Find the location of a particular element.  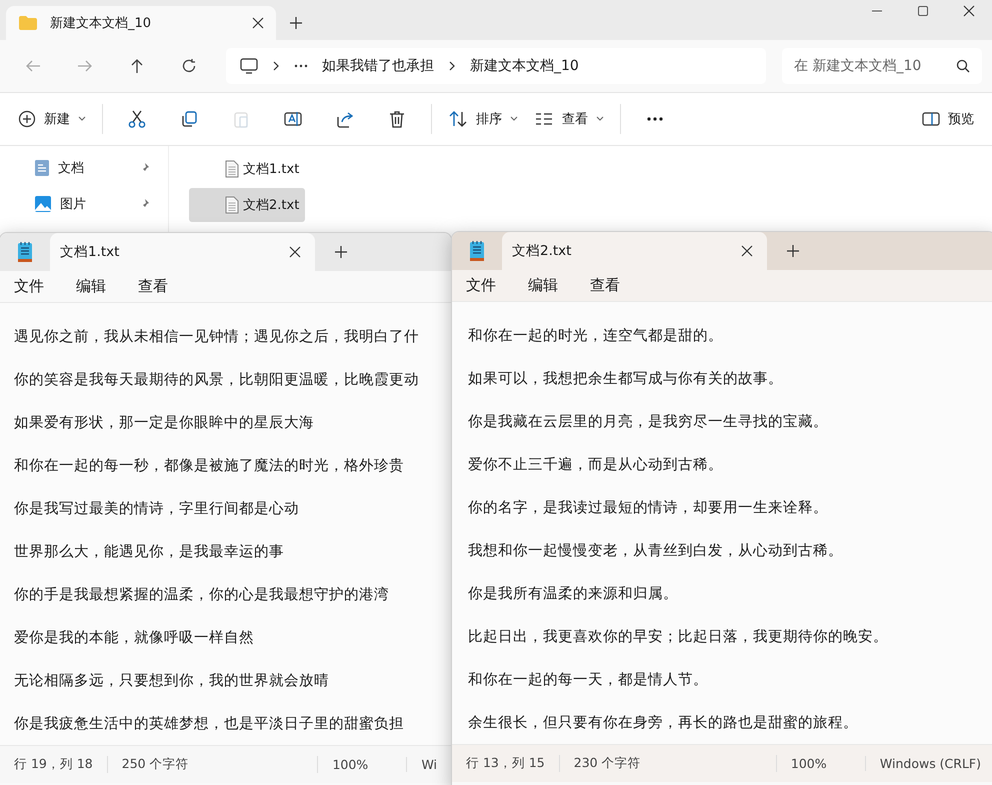

arrow-up-icon is located at coordinates (137, 66).